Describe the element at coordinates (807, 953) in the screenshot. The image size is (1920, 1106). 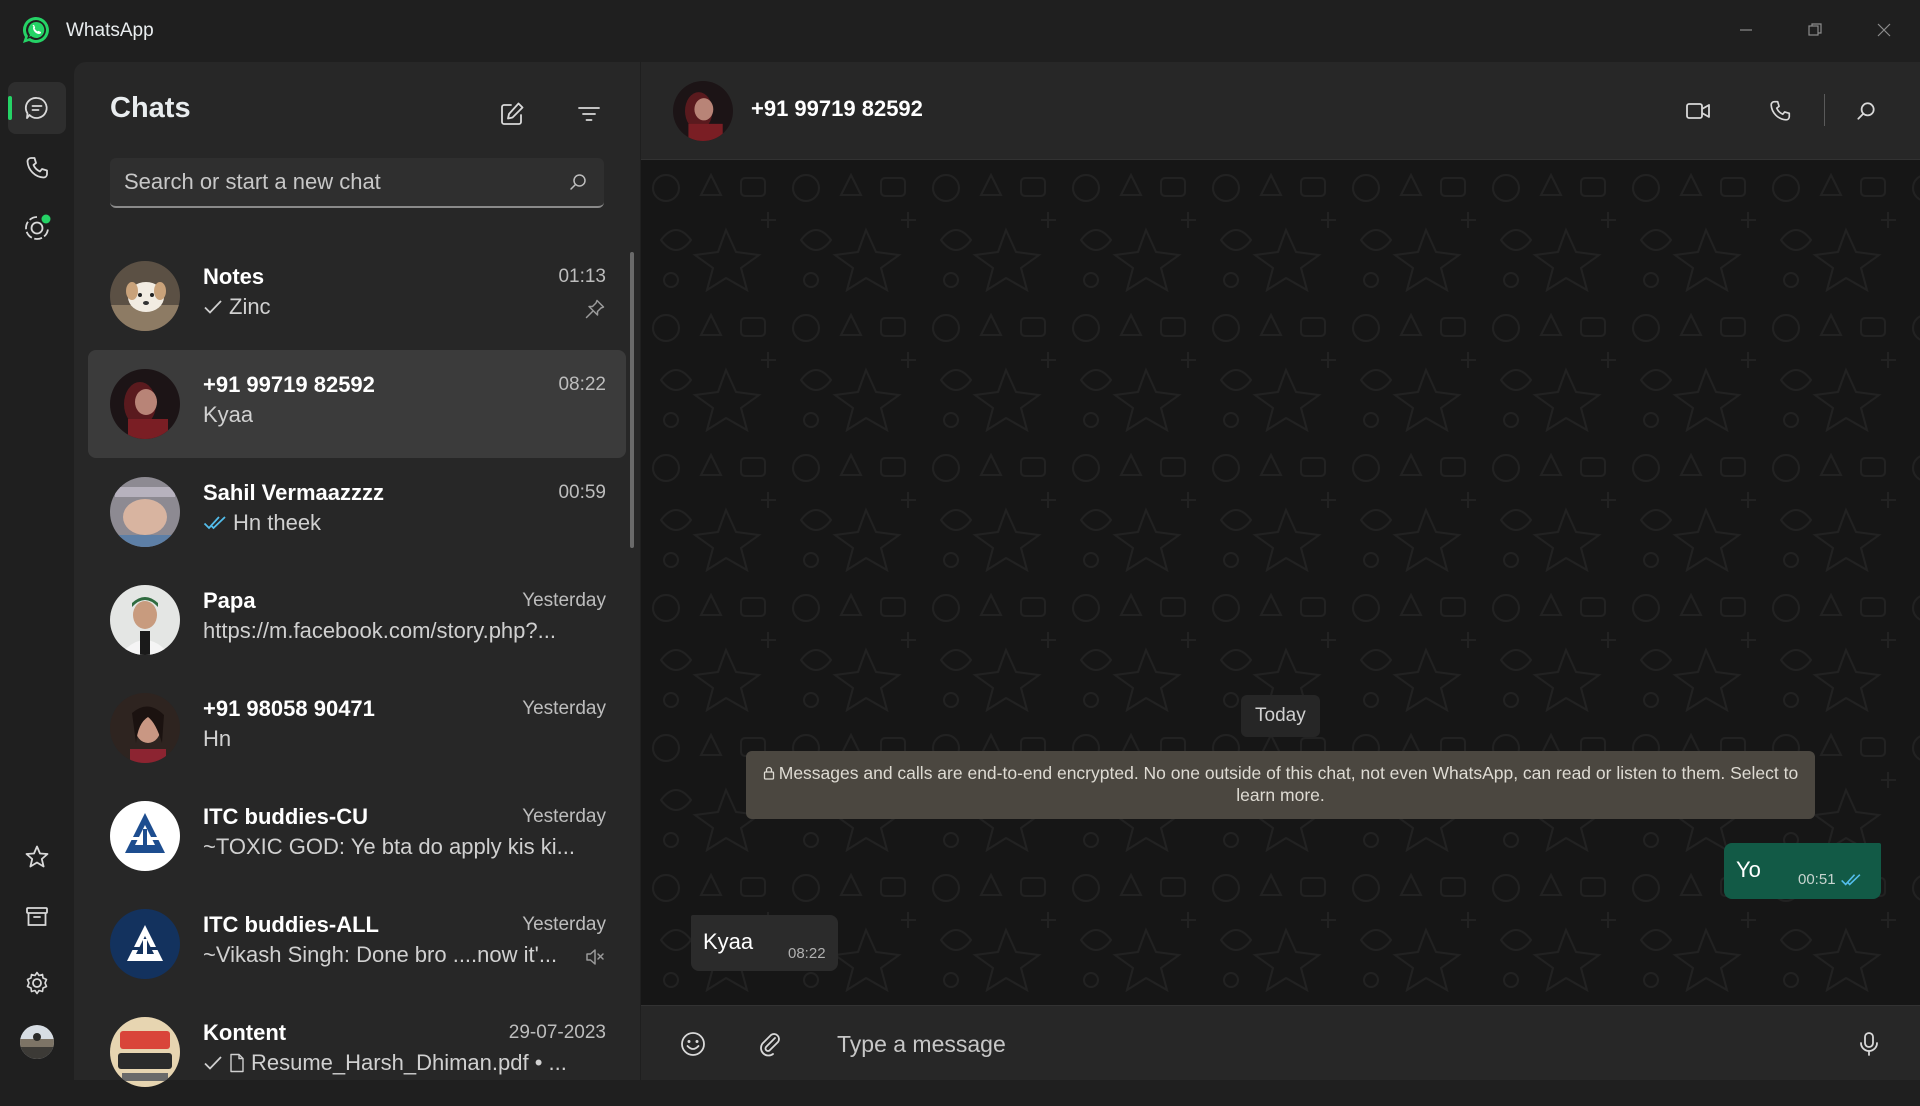
I see `message-time: 08:22` at that location.